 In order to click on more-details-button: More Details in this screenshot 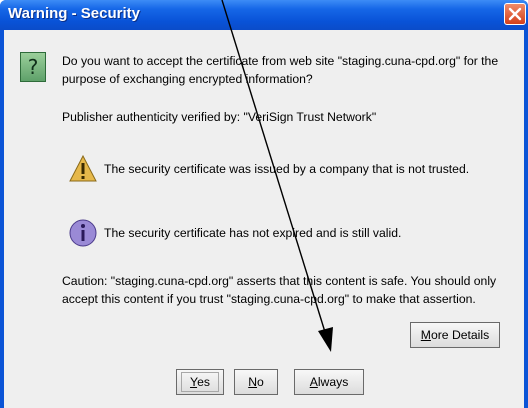, I will do `click(455, 335)`.